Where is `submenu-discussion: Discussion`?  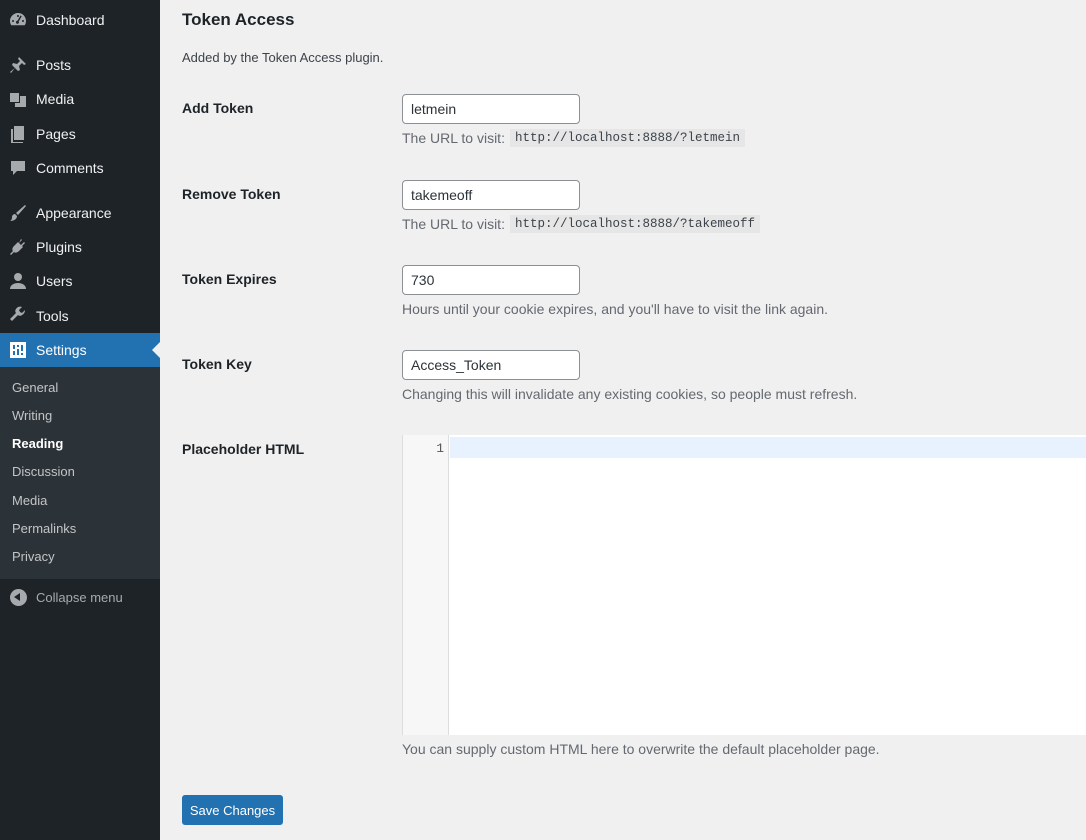
submenu-discussion: Discussion is located at coordinates (43, 472).